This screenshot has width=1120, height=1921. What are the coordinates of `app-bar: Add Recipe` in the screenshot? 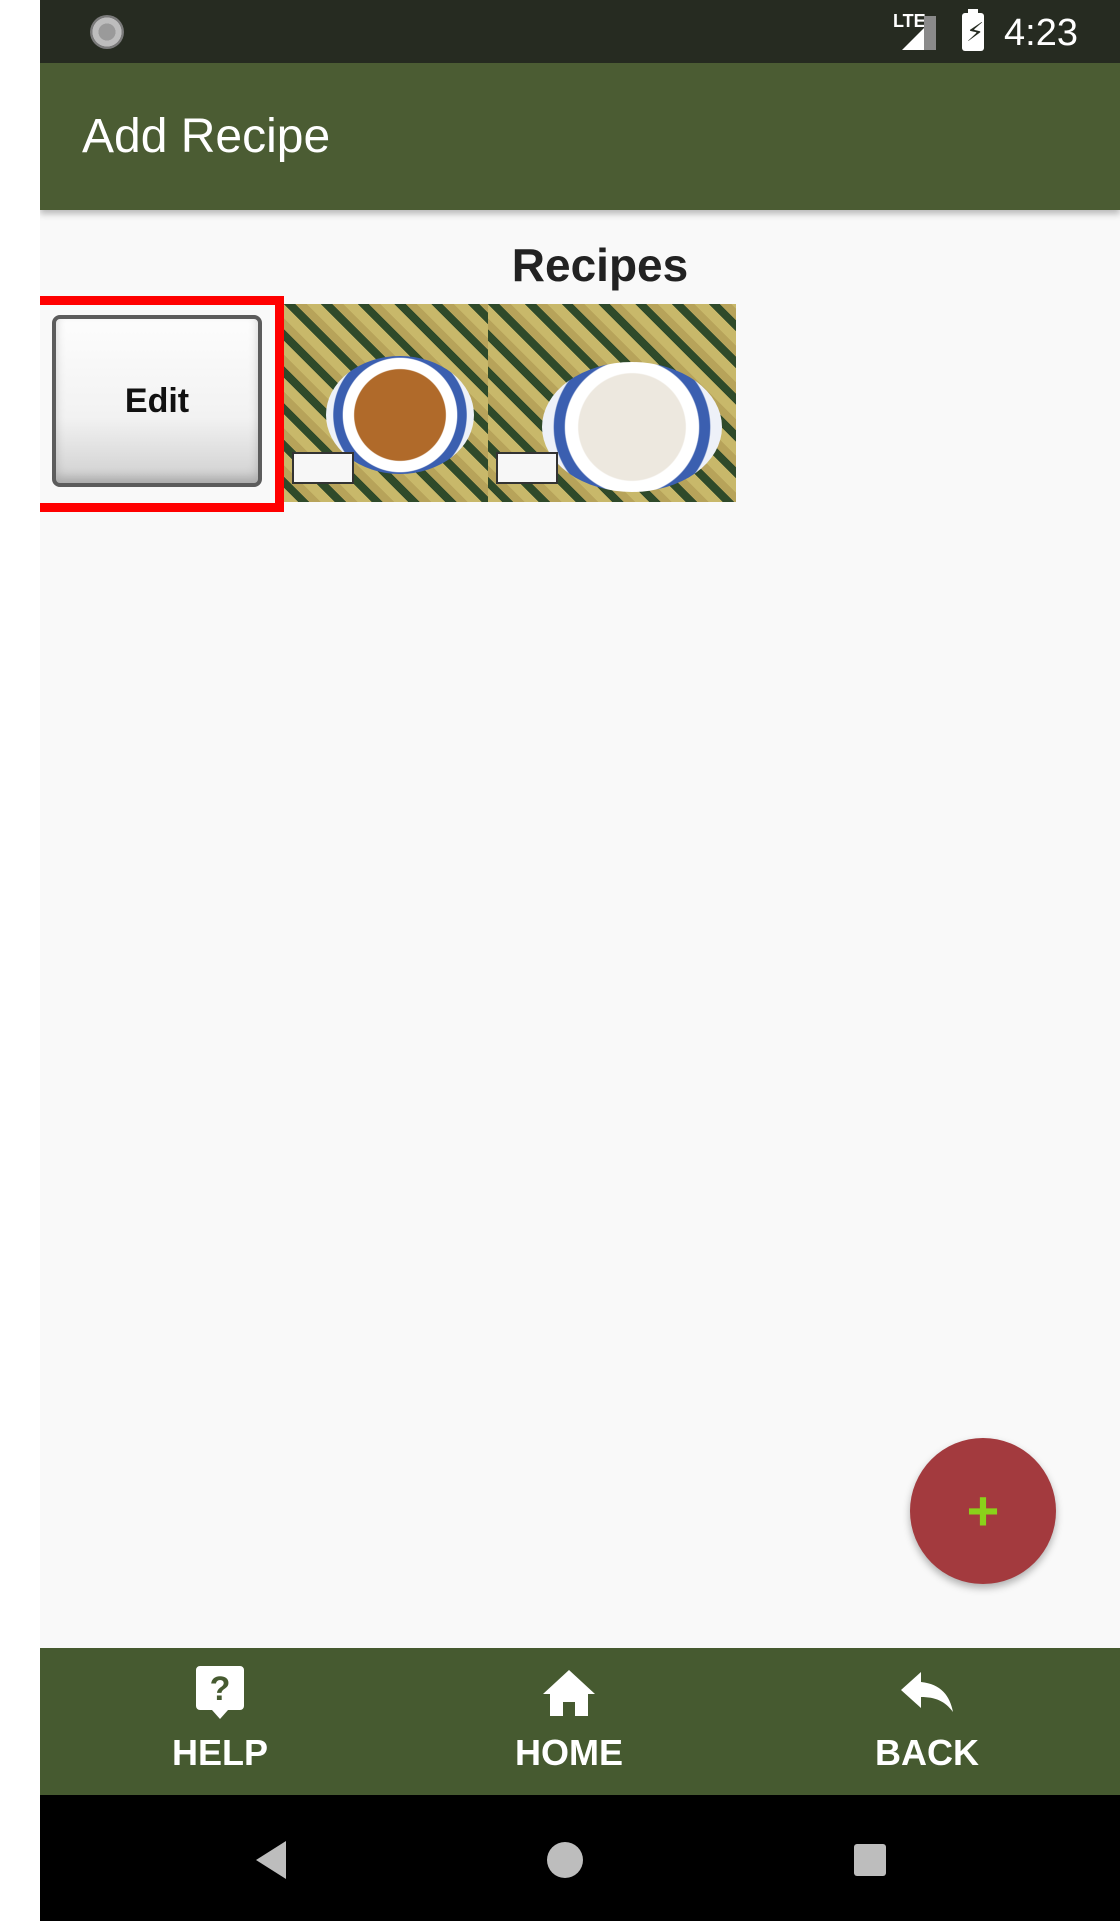 It's located at (580, 136).